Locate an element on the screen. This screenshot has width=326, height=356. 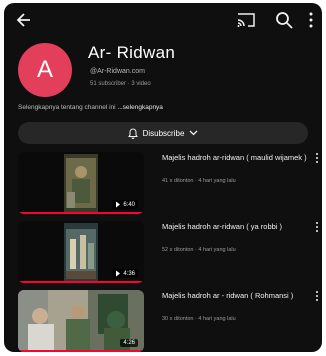
video-thumbnail: 4:36 is located at coordinates (81, 252).